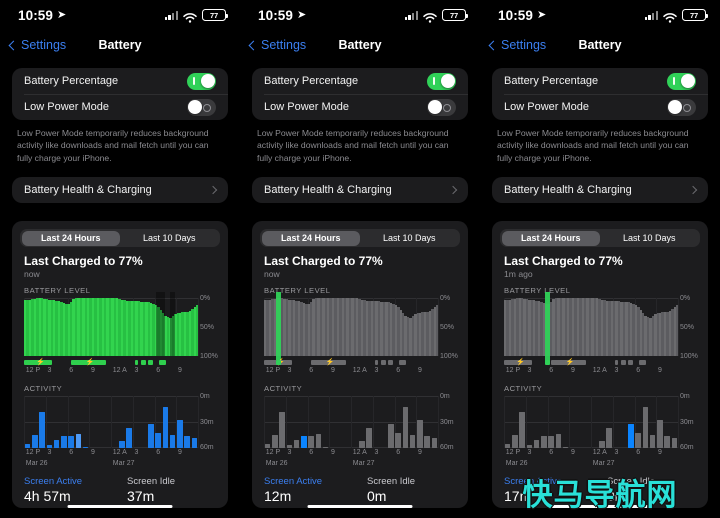 This screenshot has height=518, width=720. Describe the element at coordinates (453, 327) in the screenshot. I see `battery-level-y-axis: 0% 50% 100%` at that location.